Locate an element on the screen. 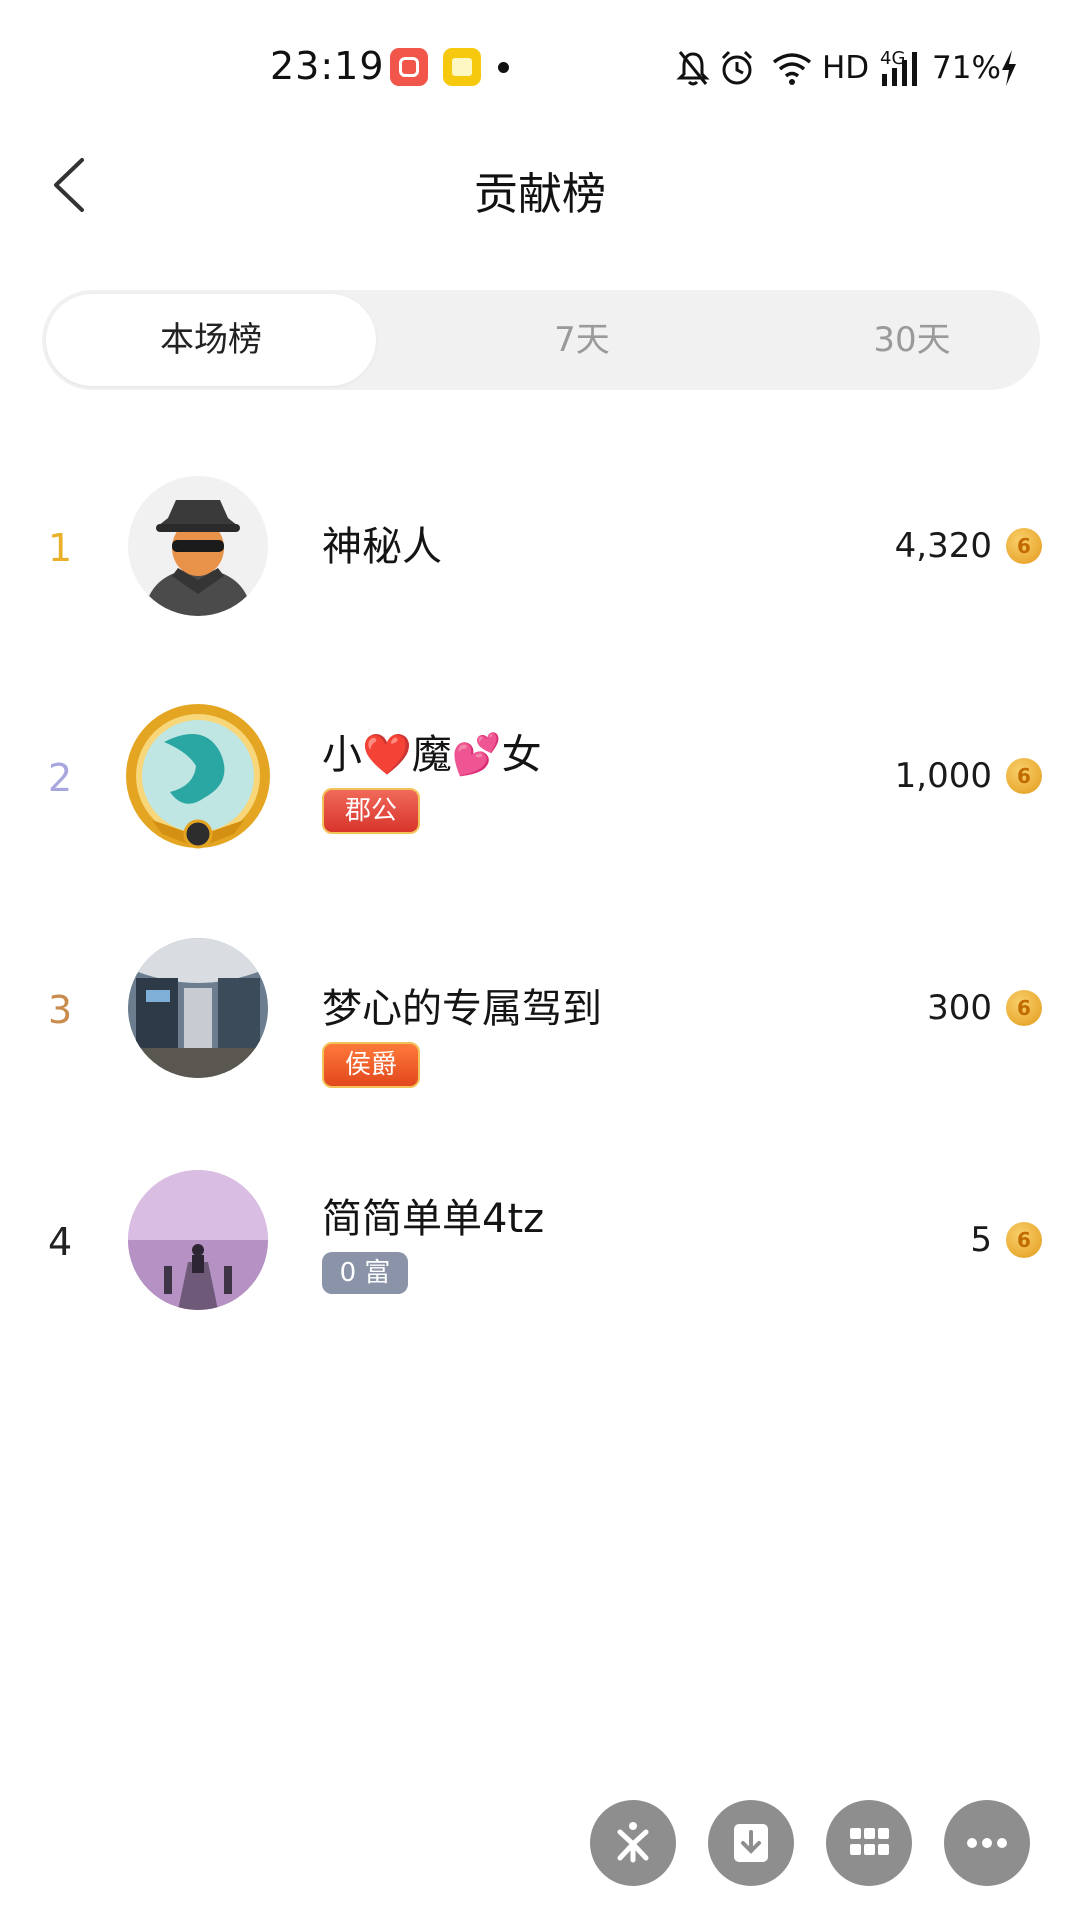  rank-title-badge: 侯爵 is located at coordinates (371, 1065).